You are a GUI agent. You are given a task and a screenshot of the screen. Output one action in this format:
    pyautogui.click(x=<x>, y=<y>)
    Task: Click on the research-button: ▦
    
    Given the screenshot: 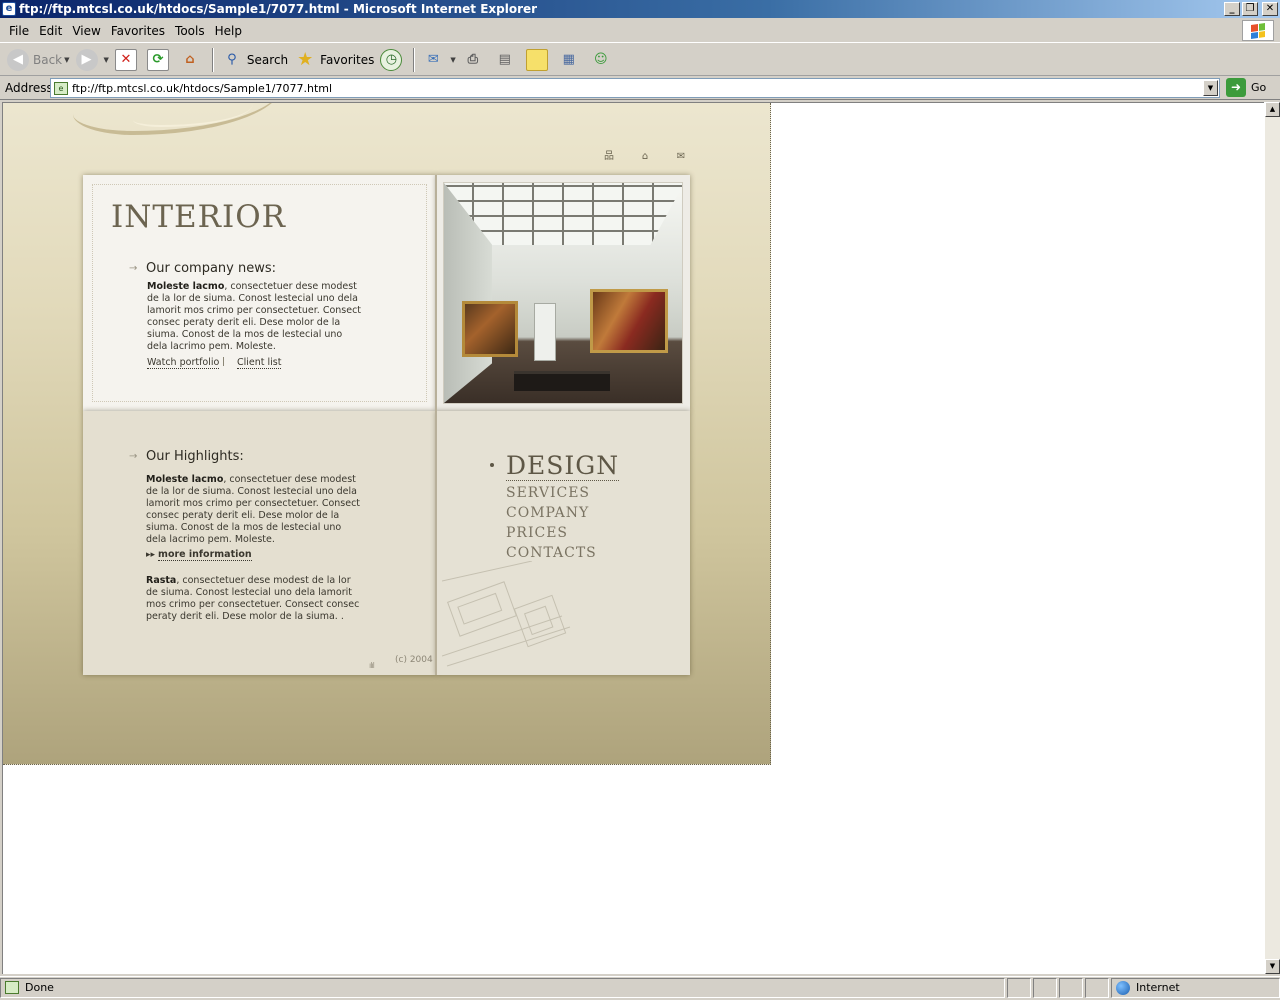 What is the action you would take?
    pyautogui.click(x=571, y=60)
    